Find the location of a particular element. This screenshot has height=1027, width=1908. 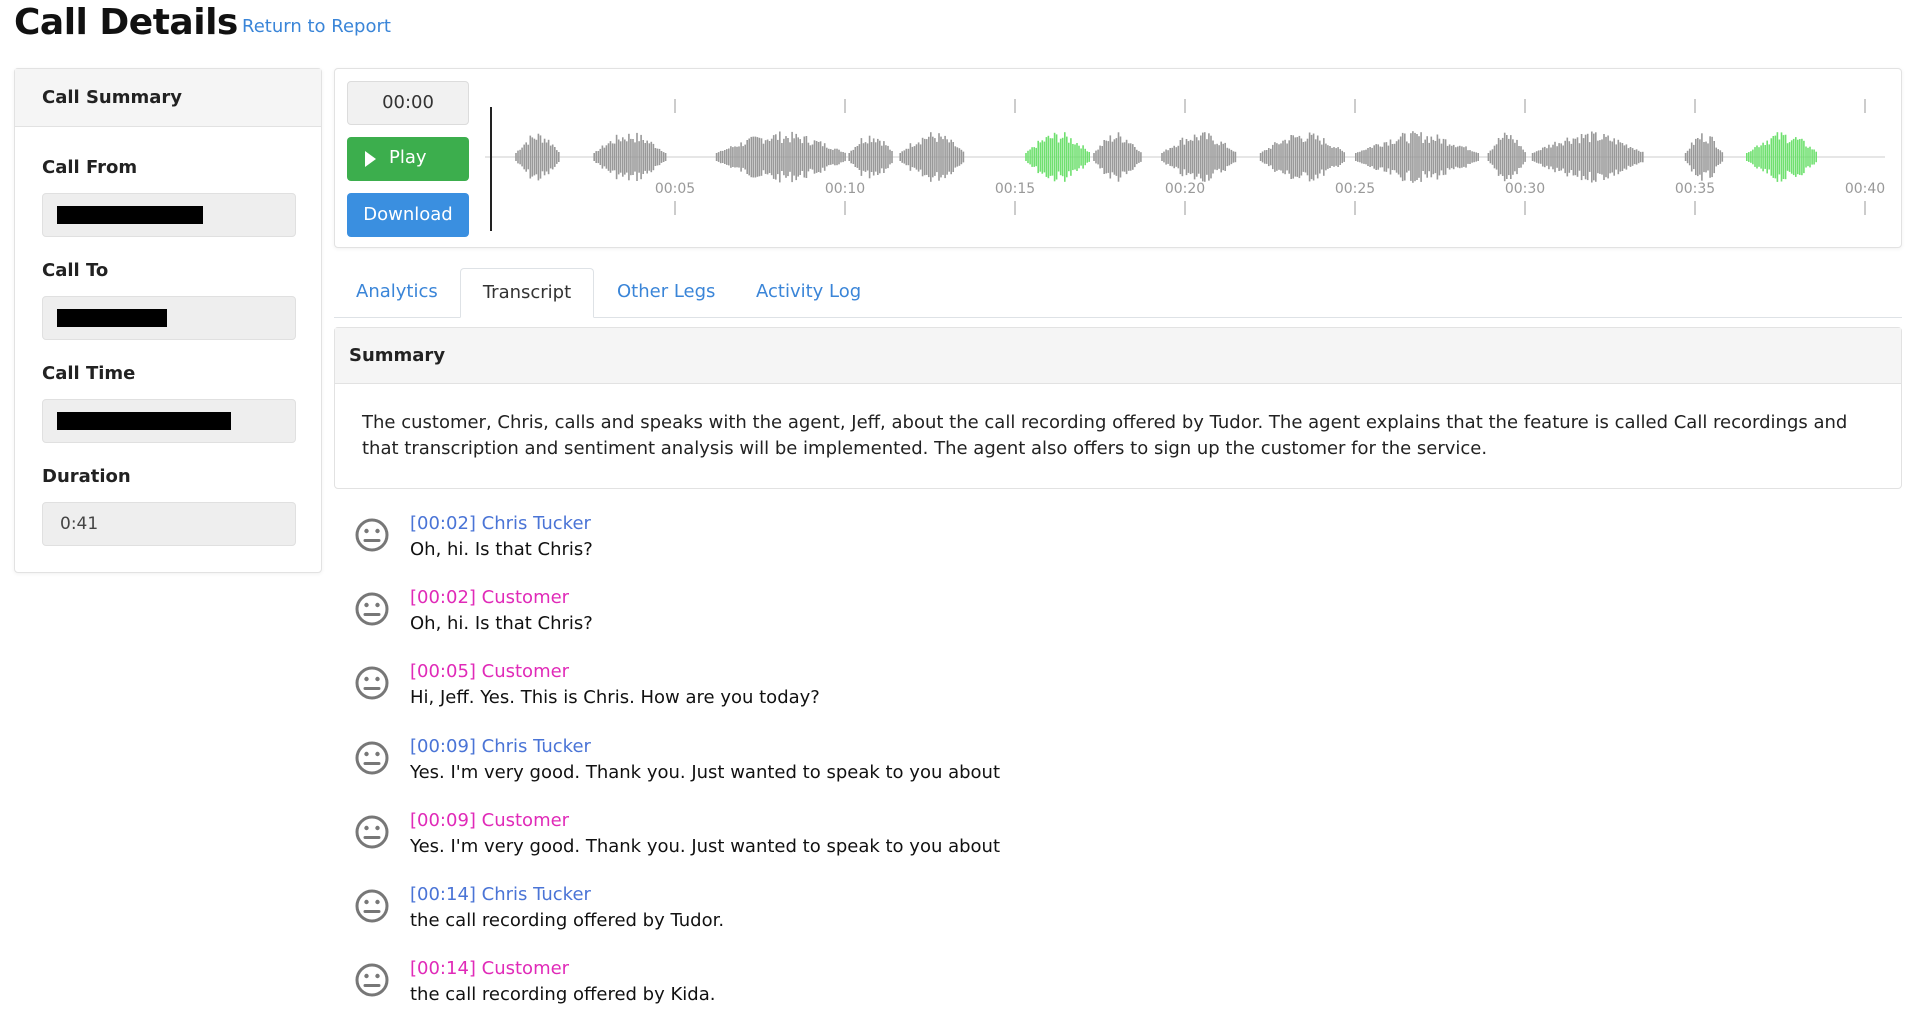

entry-speaker: [00:02] Customer is located at coordinates (490, 597).